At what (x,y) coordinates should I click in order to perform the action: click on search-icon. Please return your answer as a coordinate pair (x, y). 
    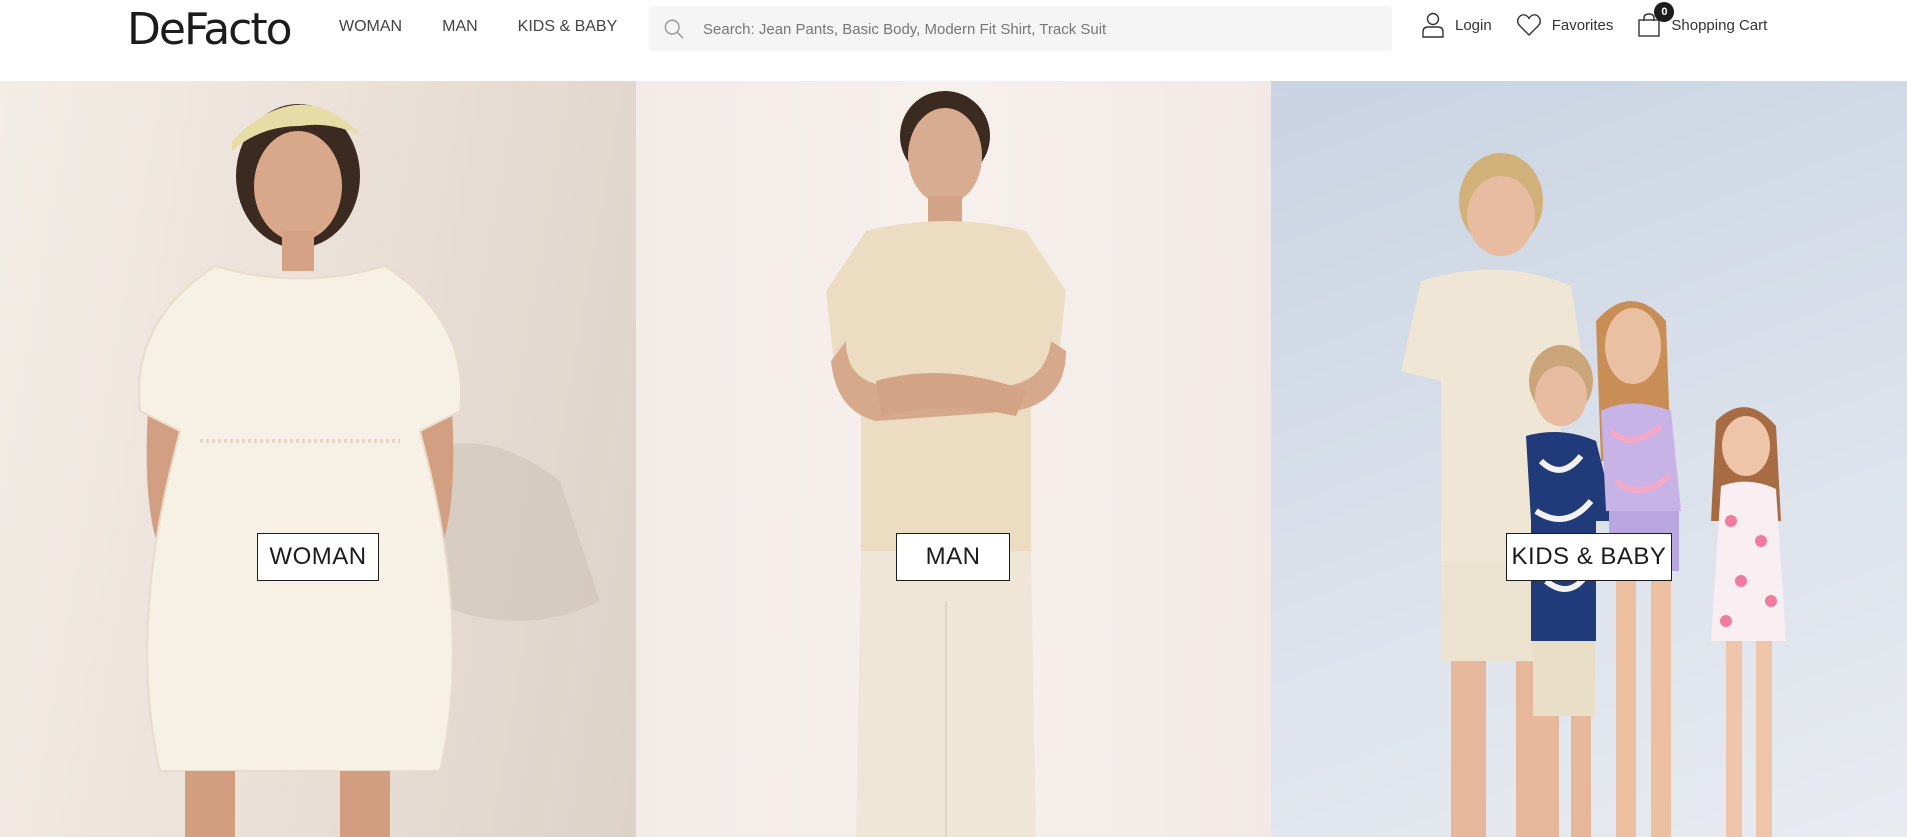
    Looking at the image, I should click on (674, 29).